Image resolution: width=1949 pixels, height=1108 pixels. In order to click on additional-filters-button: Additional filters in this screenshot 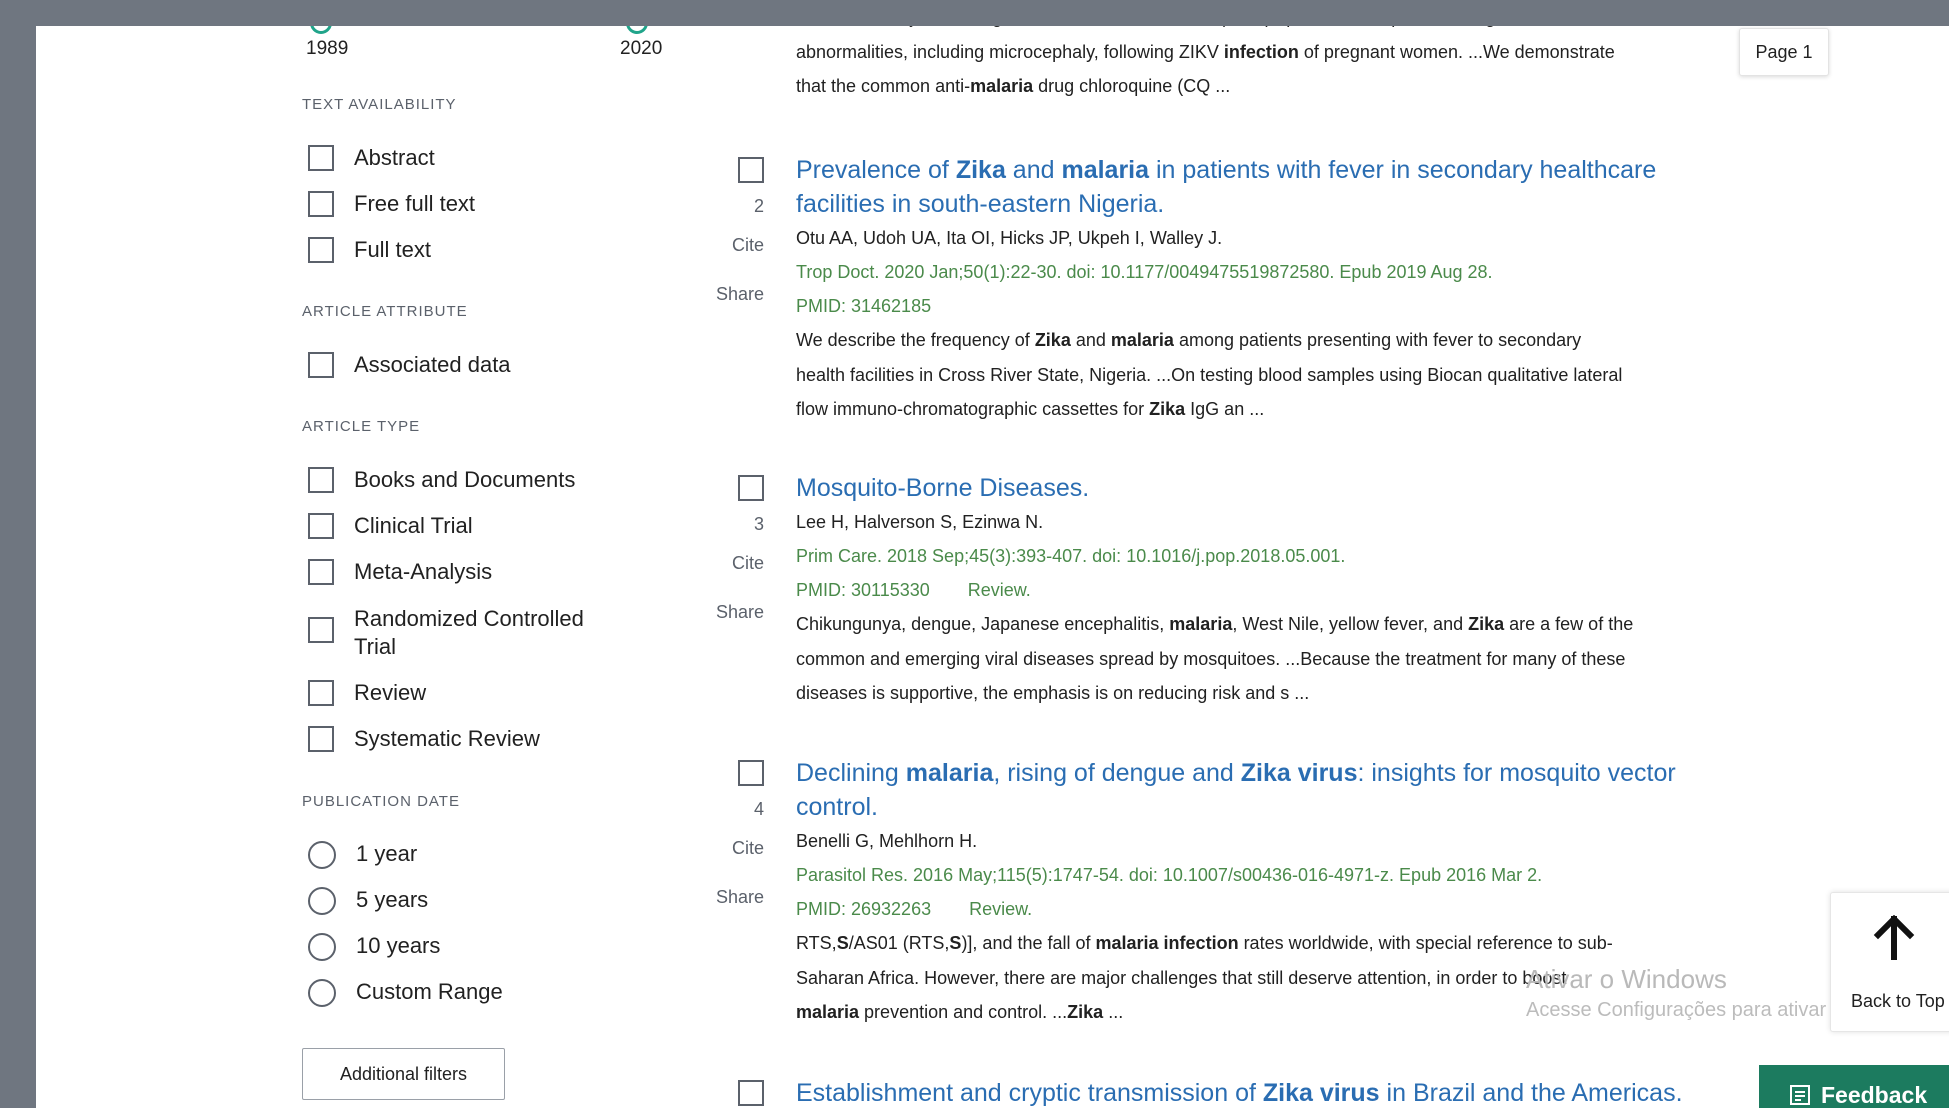, I will do `click(403, 1074)`.